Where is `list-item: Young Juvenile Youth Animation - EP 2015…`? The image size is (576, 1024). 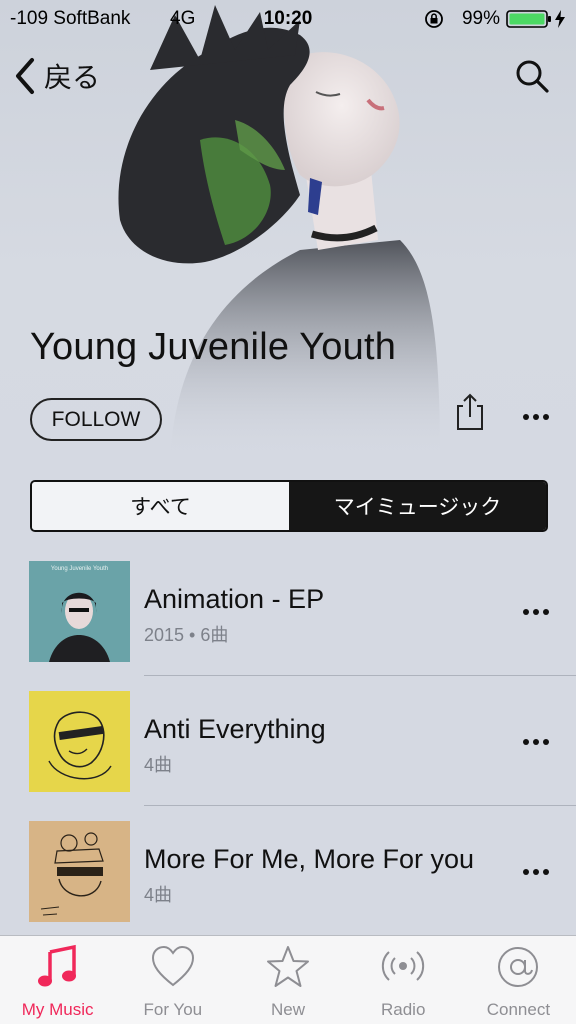
list-item: Young Juvenile Youth Animation - EP 2015… is located at coordinates (288, 611).